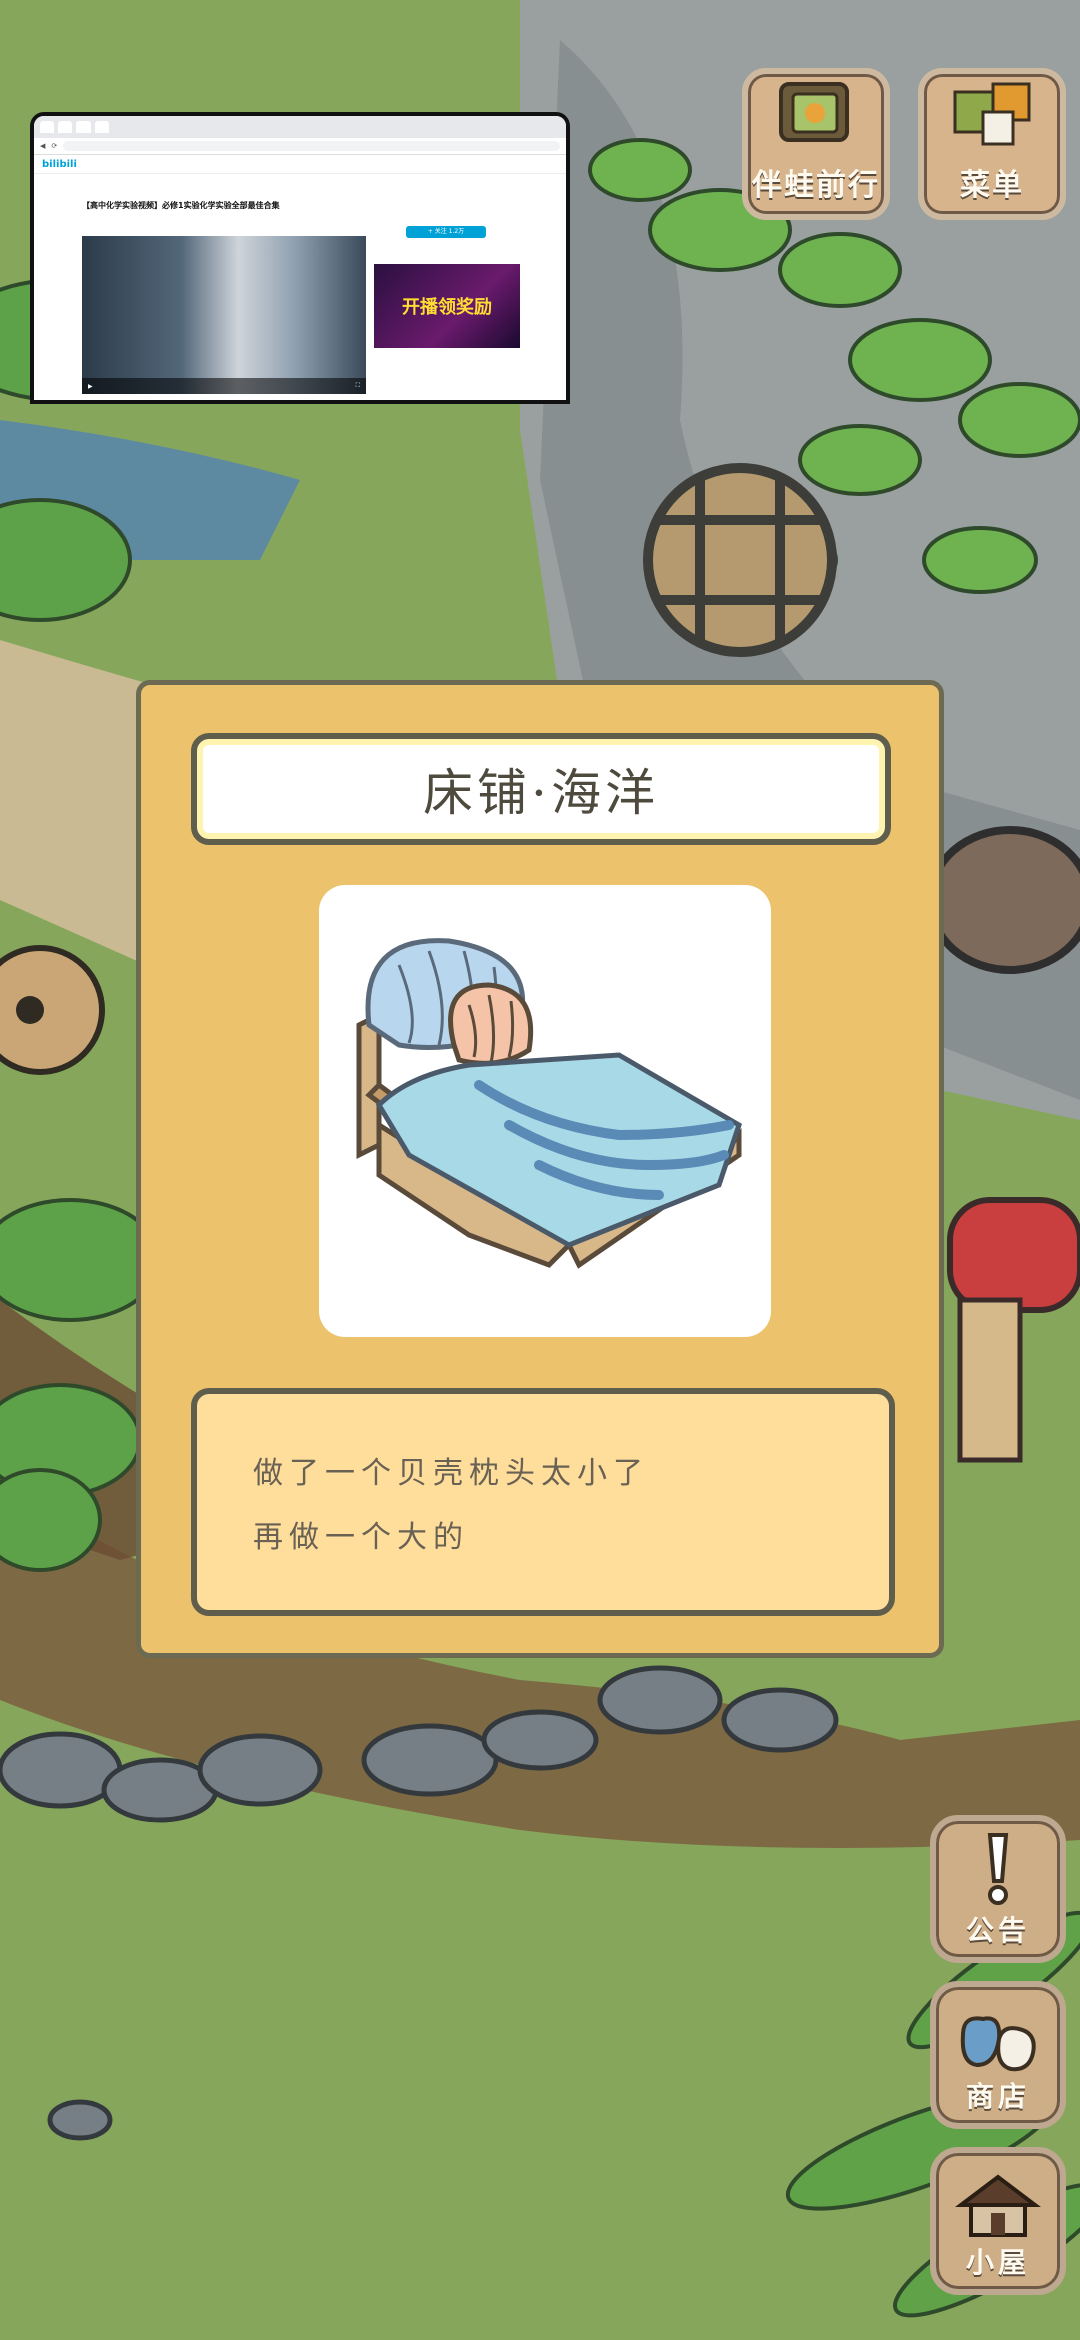  Describe the element at coordinates (998, 2044) in the screenshot. I see `bags-icon` at that location.